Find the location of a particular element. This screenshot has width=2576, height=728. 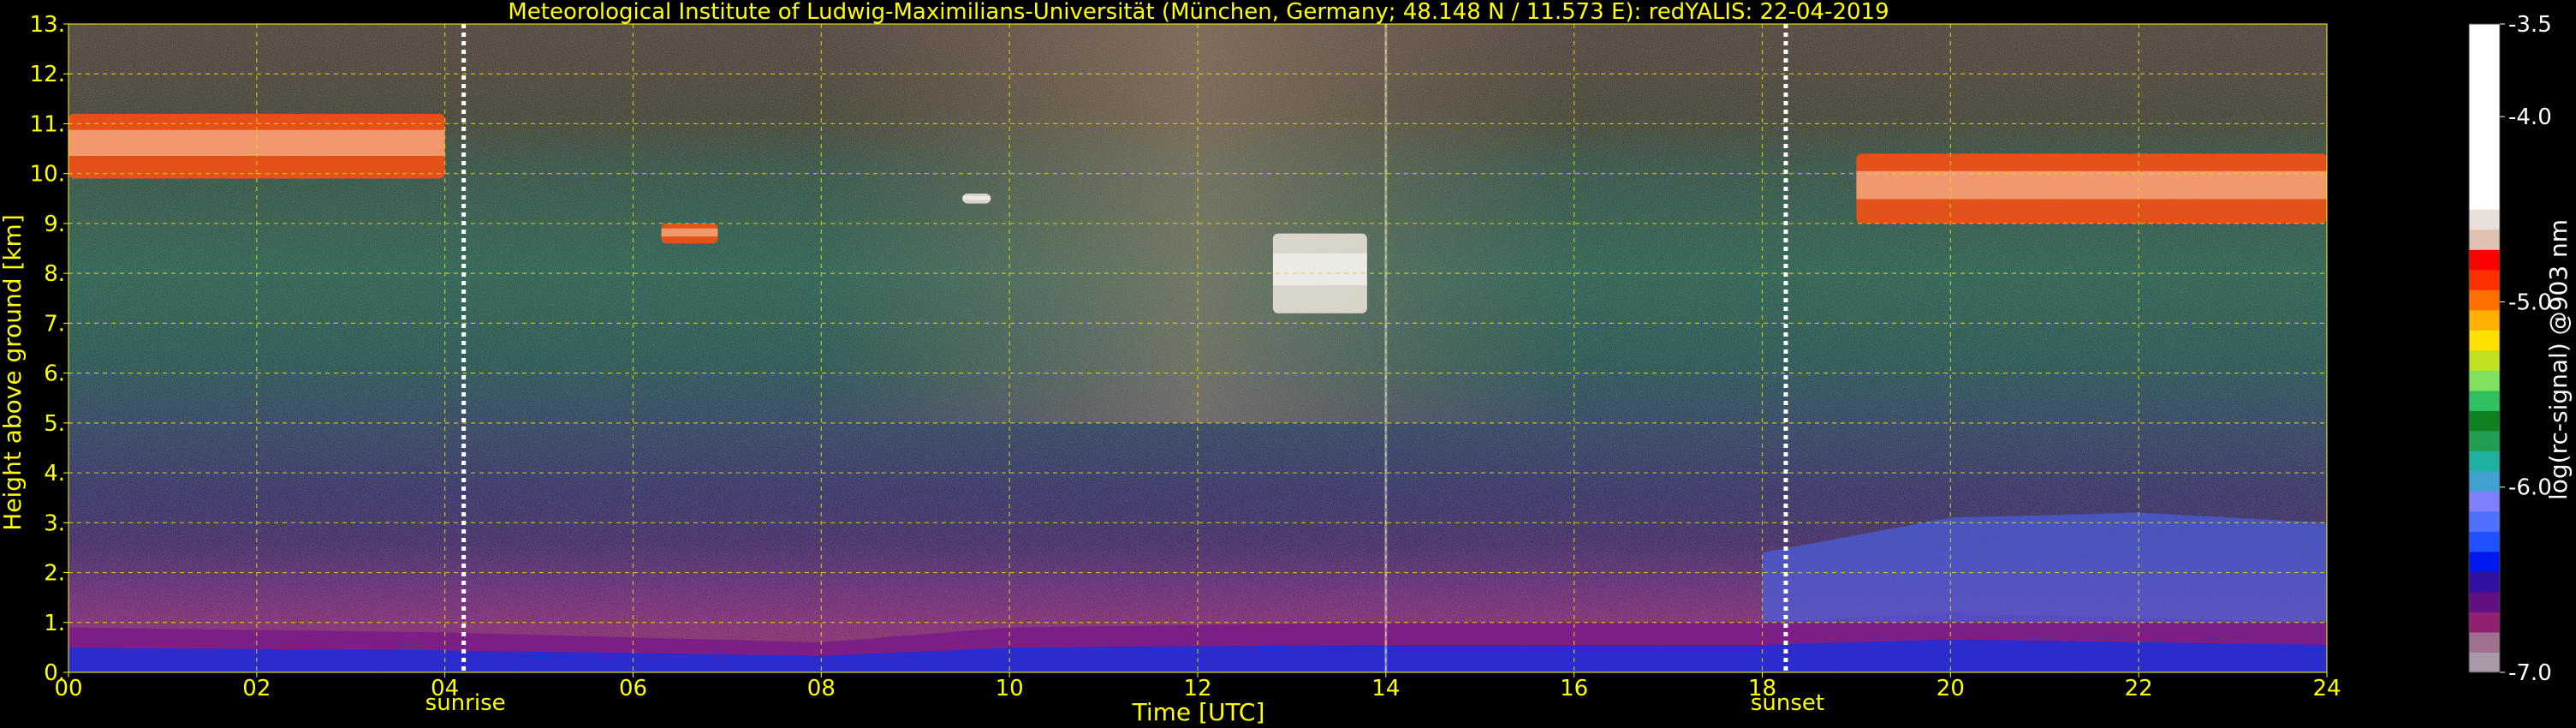

y-tick-label: 11. is located at coordinates (47, 124).